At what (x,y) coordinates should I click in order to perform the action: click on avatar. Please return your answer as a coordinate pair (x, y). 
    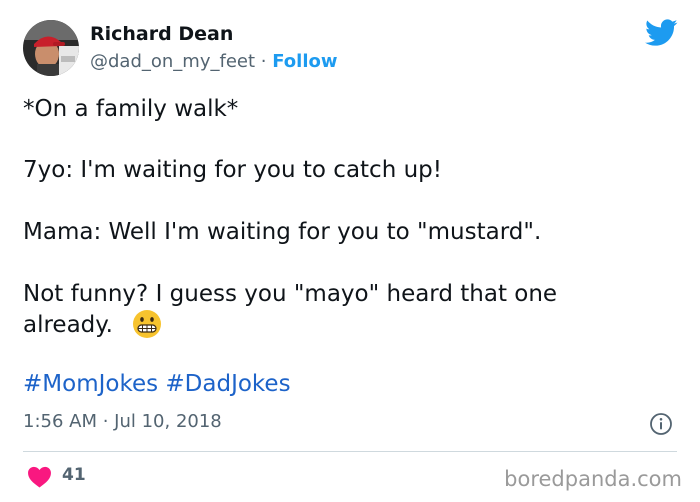
    Looking at the image, I should click on (51, 48).